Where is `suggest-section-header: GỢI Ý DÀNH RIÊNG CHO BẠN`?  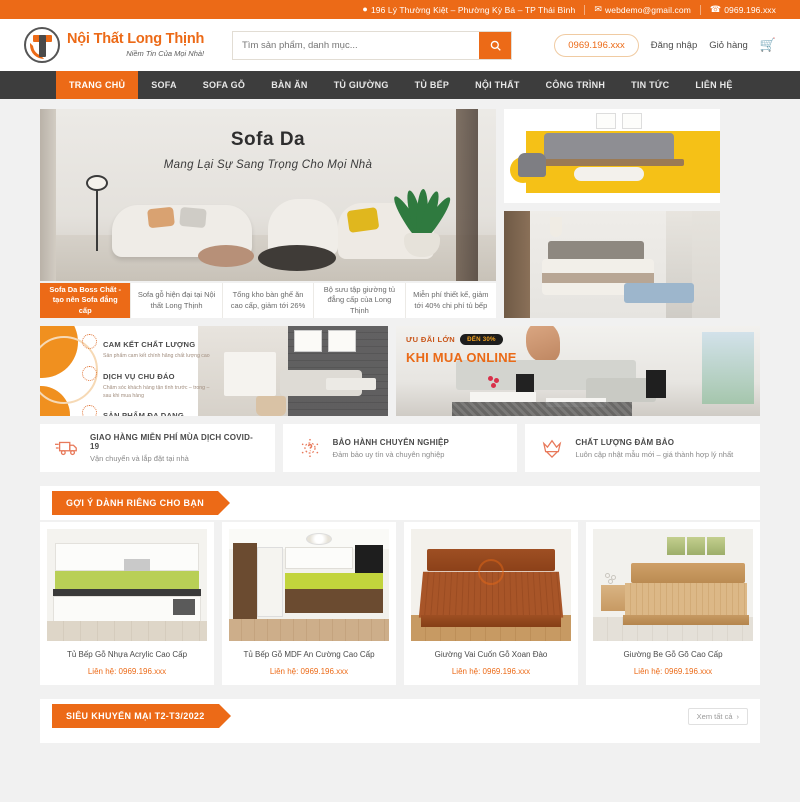 suggest-section-header: GỢI Ý DÀNH RIÊNG CHO BẠN is located at coordinates (400, 503).